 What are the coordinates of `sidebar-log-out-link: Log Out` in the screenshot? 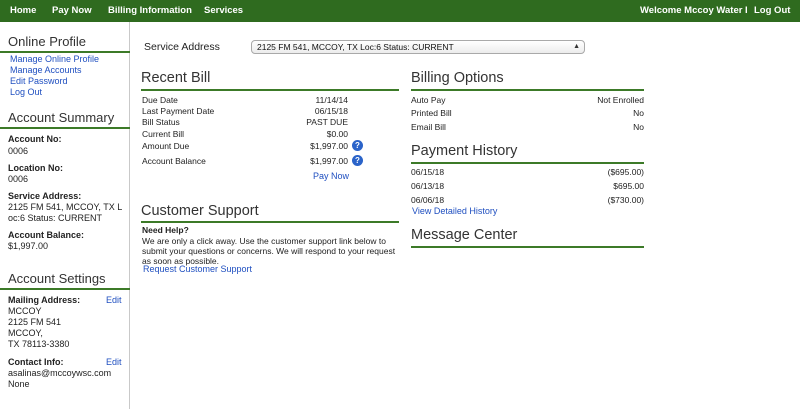 It's located at (26, 92).